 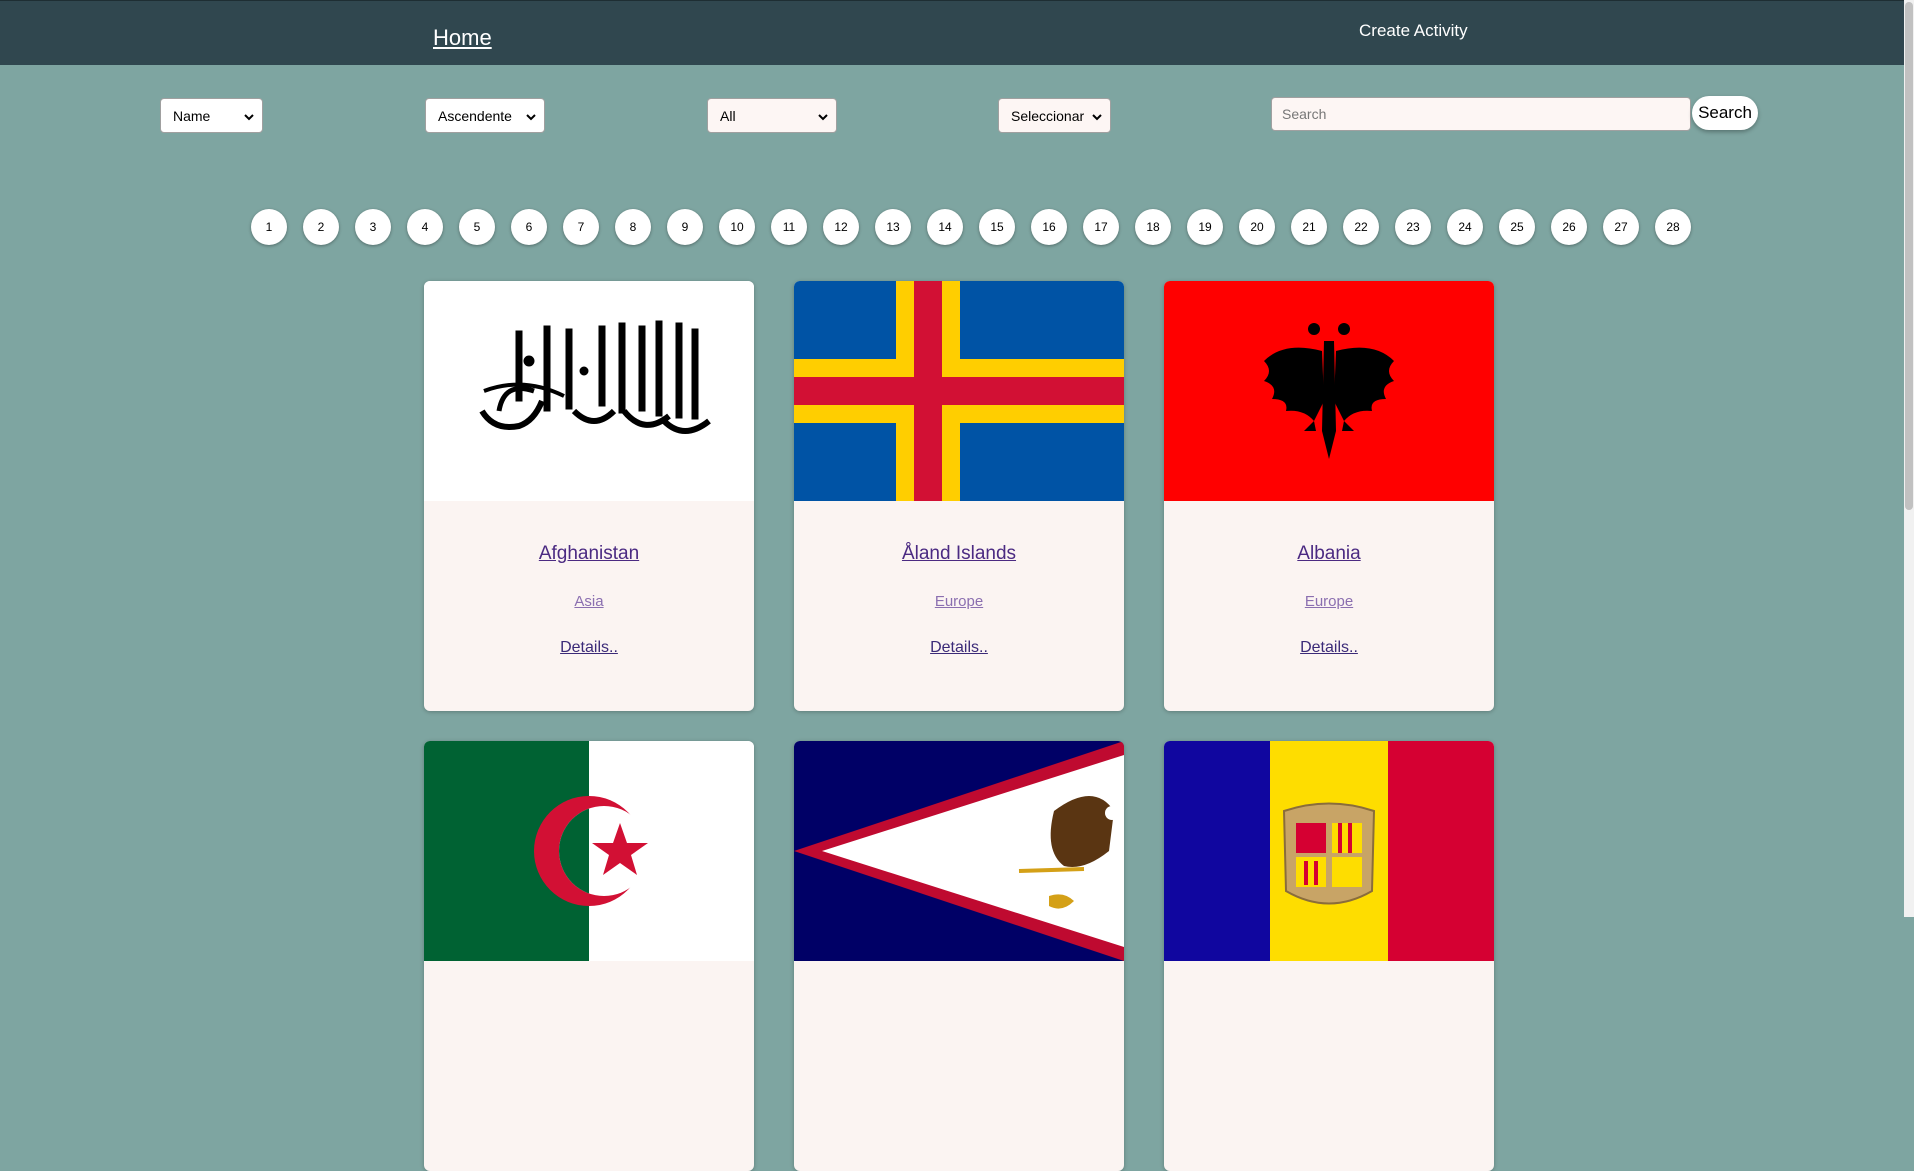 I want to click on country-card: Albania Europe Details.., so click(x=1329, y=496).